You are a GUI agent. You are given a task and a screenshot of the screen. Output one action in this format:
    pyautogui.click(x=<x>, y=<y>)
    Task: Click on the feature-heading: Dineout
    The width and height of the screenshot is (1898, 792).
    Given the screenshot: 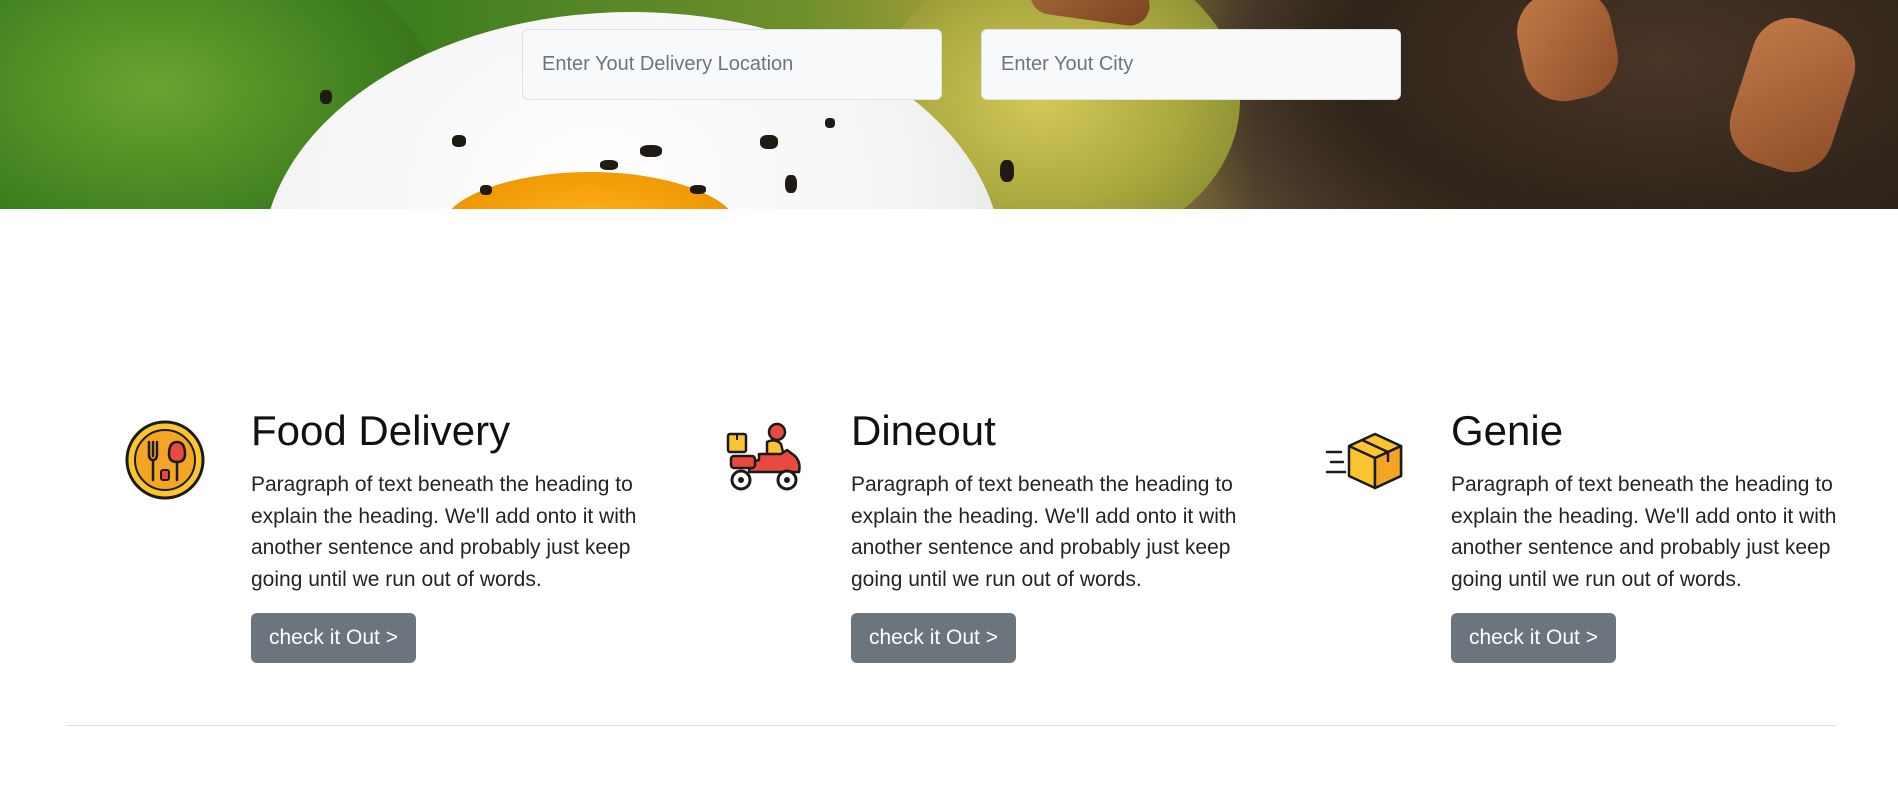 What is the action you would take?
    pyautogui.click(x=923, y=430)
    